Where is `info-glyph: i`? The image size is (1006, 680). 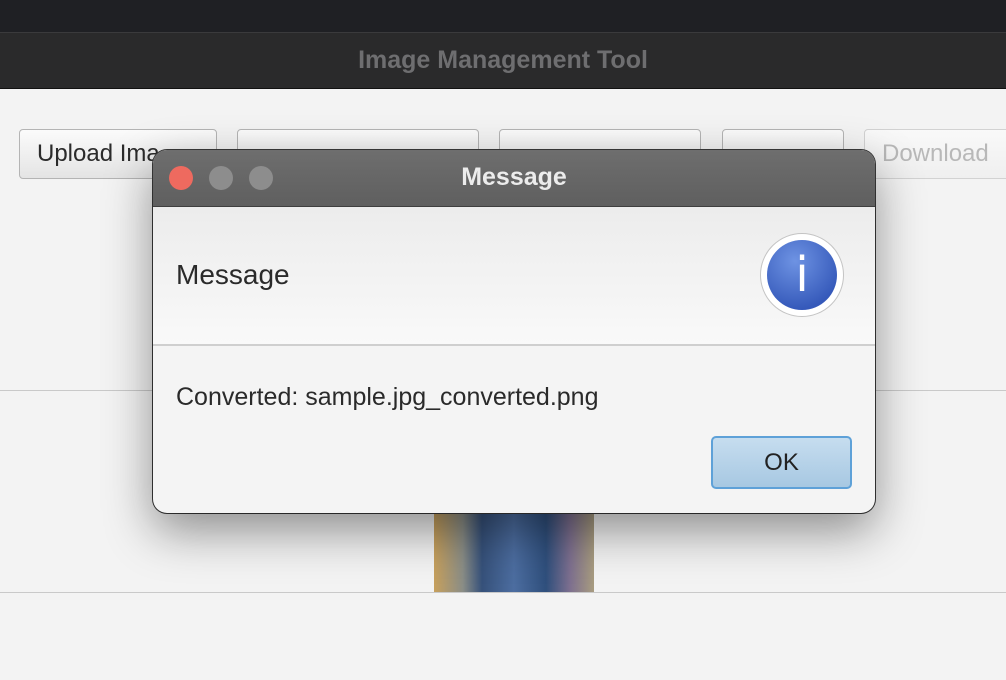
info-glyph: i is located at coordinates (802, 275).